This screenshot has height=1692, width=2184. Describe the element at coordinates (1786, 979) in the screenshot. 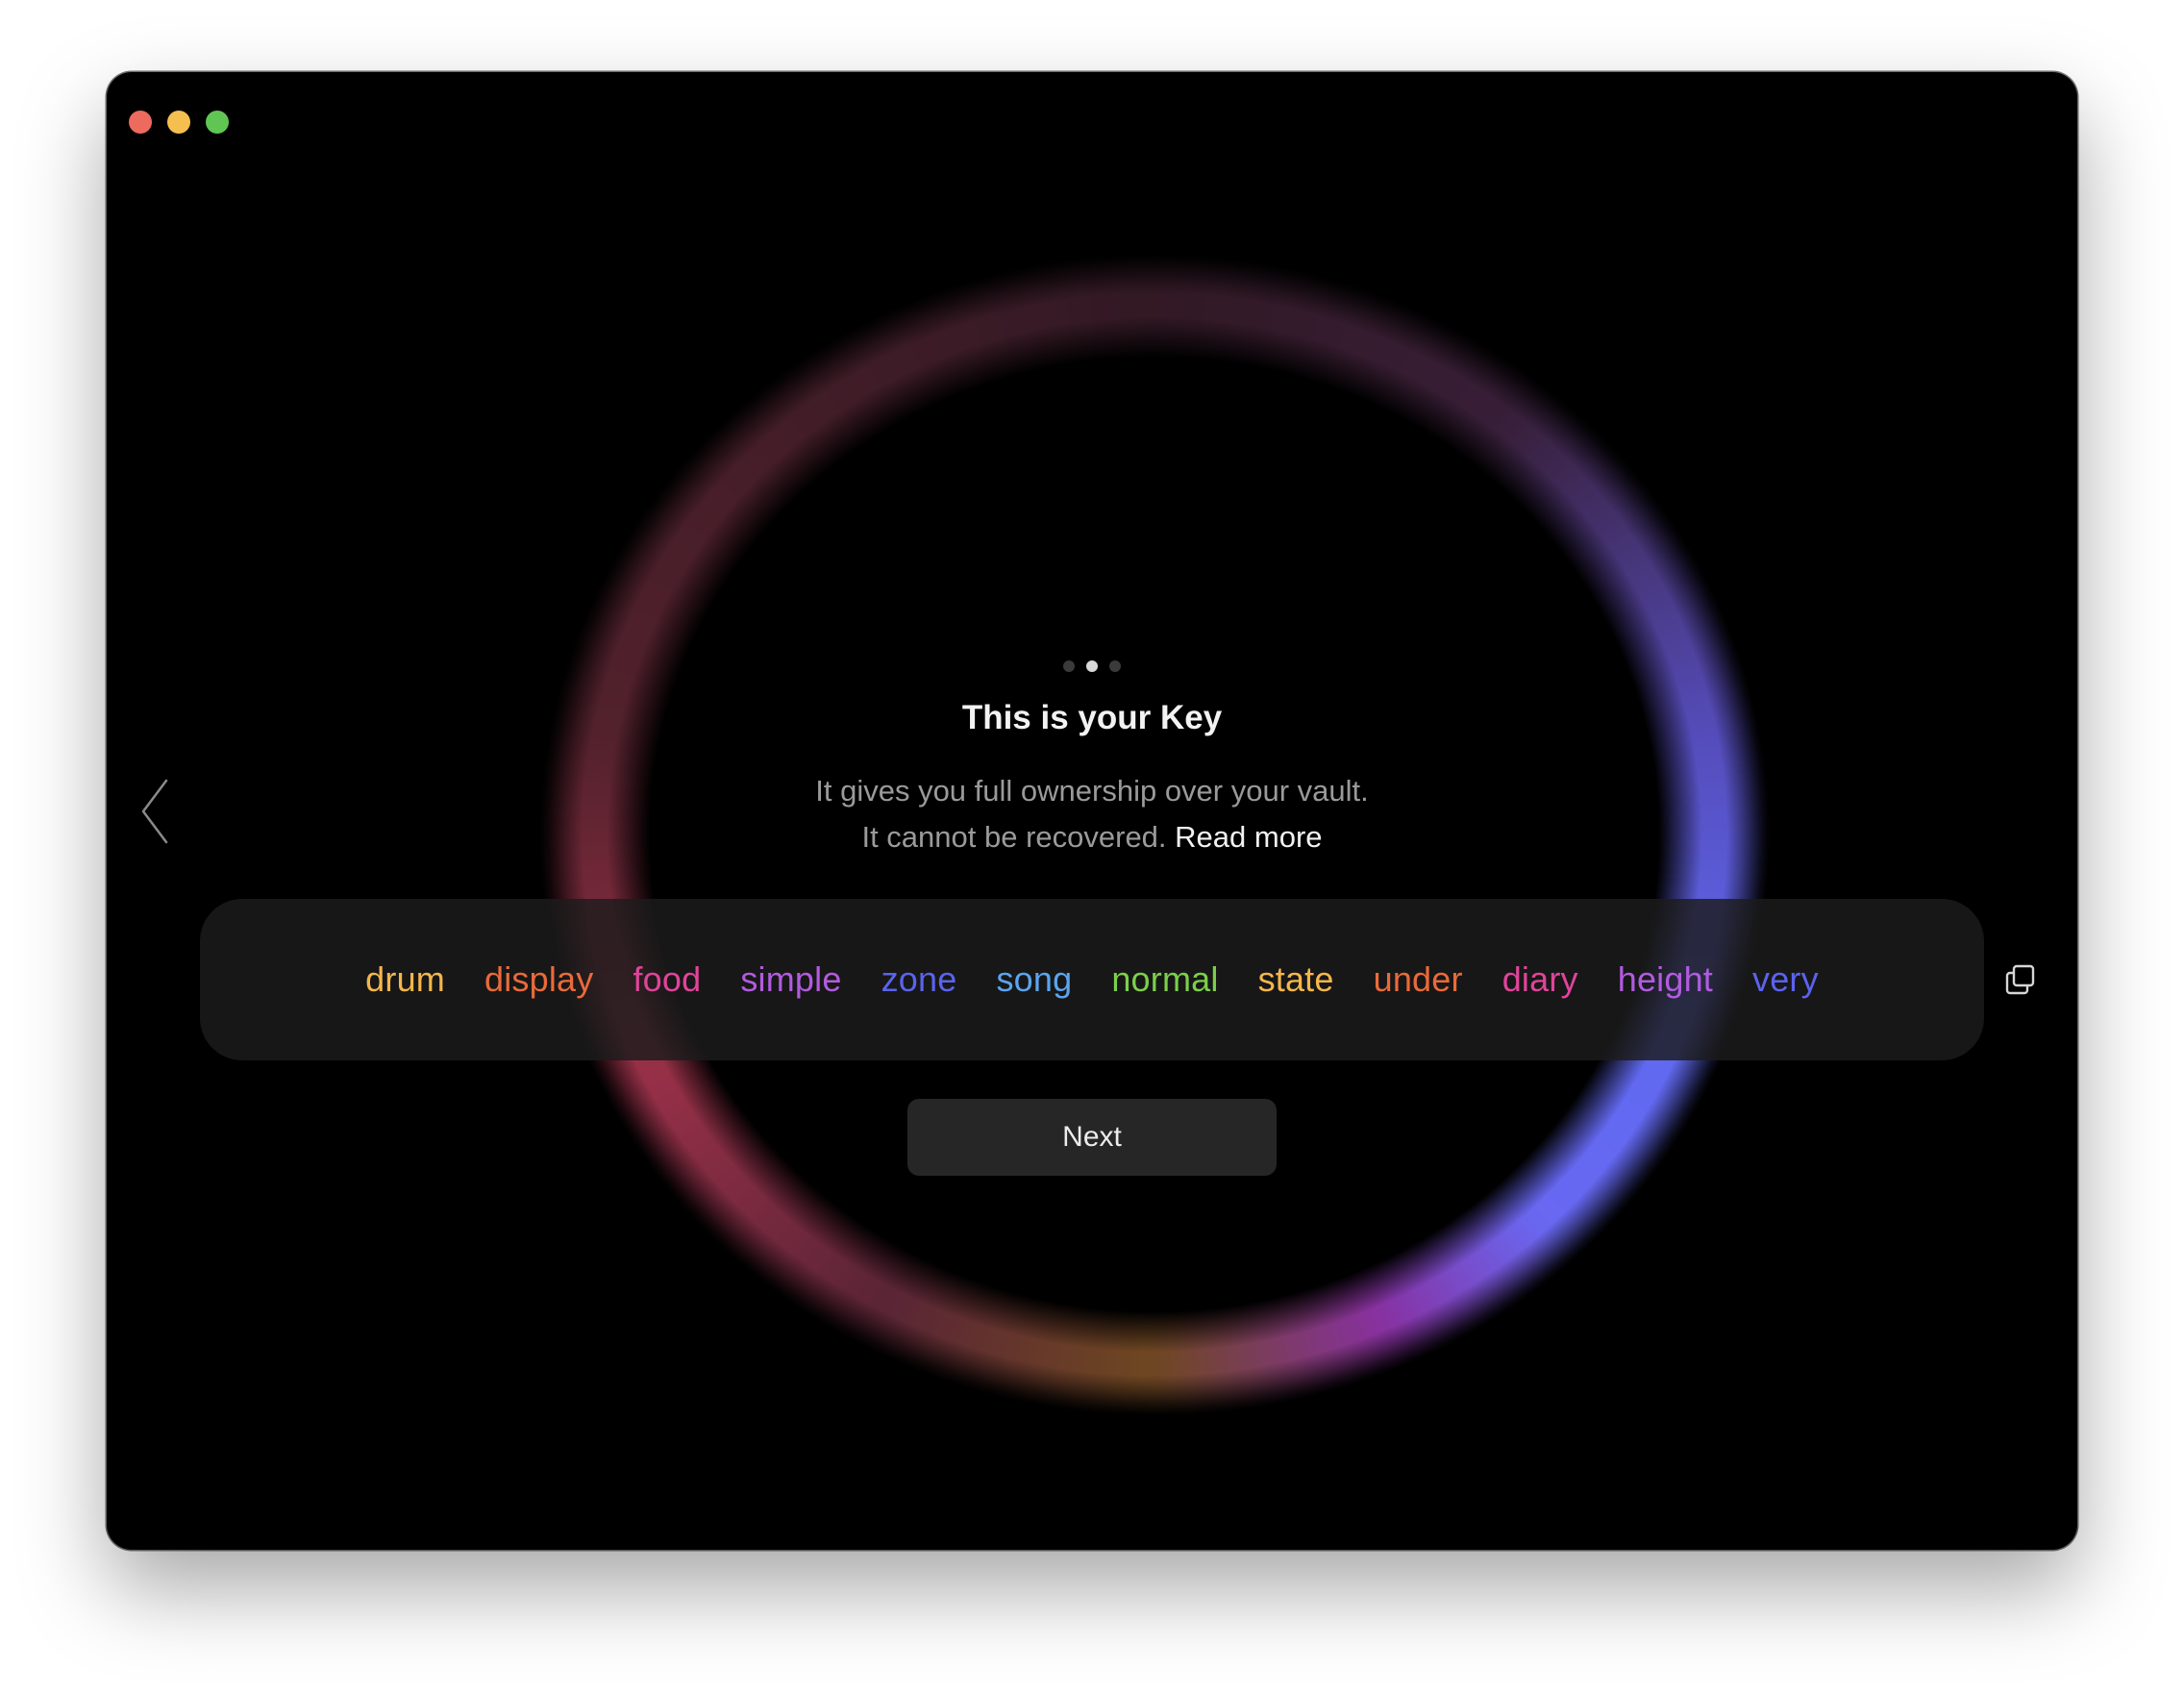

I see `phrase-word: very` at that location.